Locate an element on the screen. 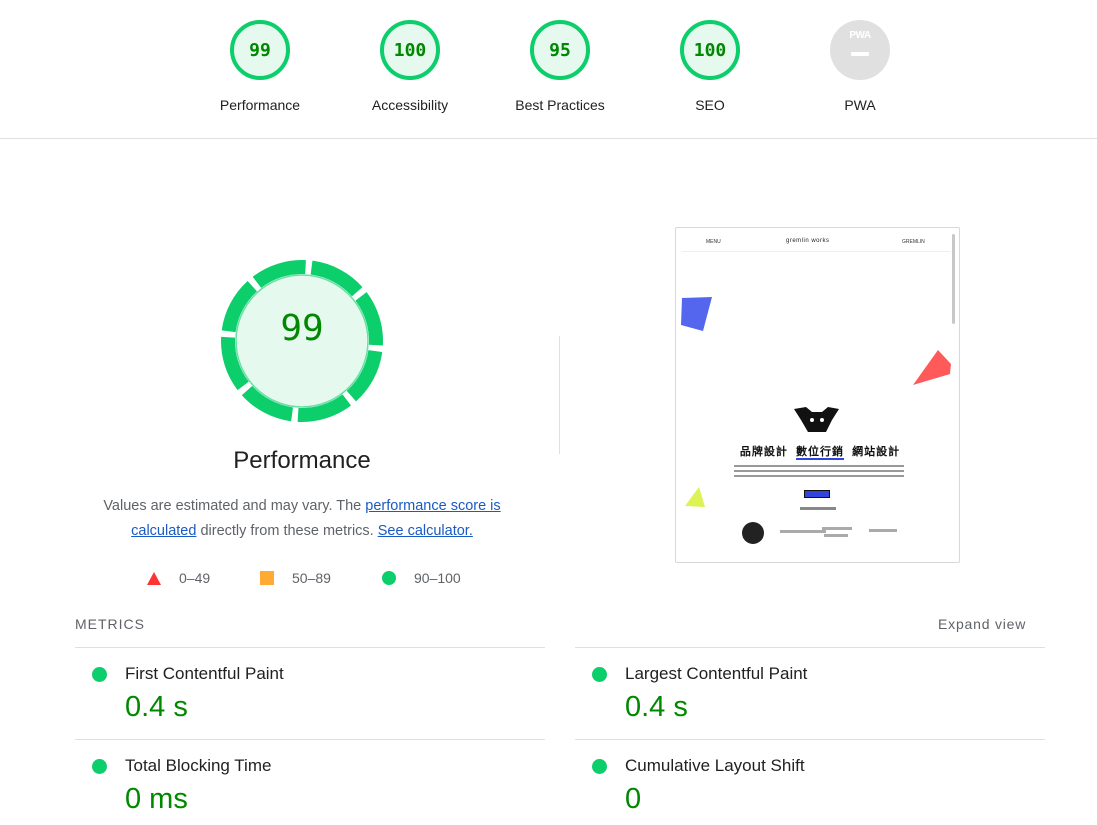 The height and width of the screenshot is (825, 1097). metric-cumulative-layout-shift: Cumulative Layout Shift 0 is located at coordinates (810, 782).